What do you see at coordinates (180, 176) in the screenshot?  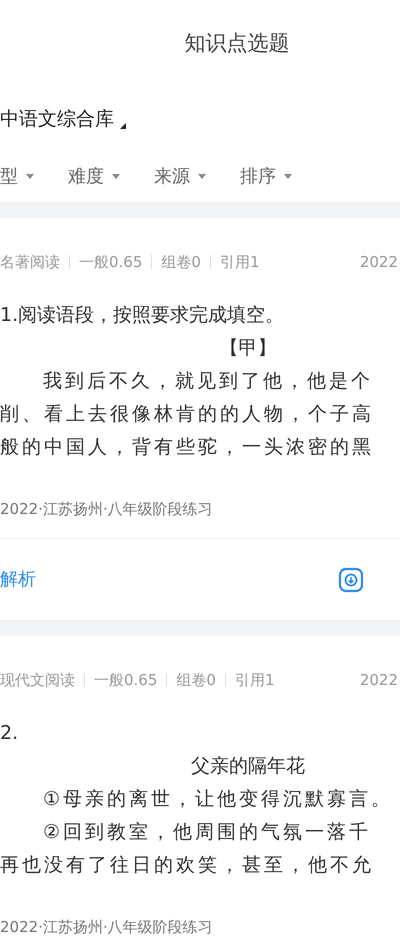 I see `filter-dropdown: 来源` at bounding box center [180, 176].